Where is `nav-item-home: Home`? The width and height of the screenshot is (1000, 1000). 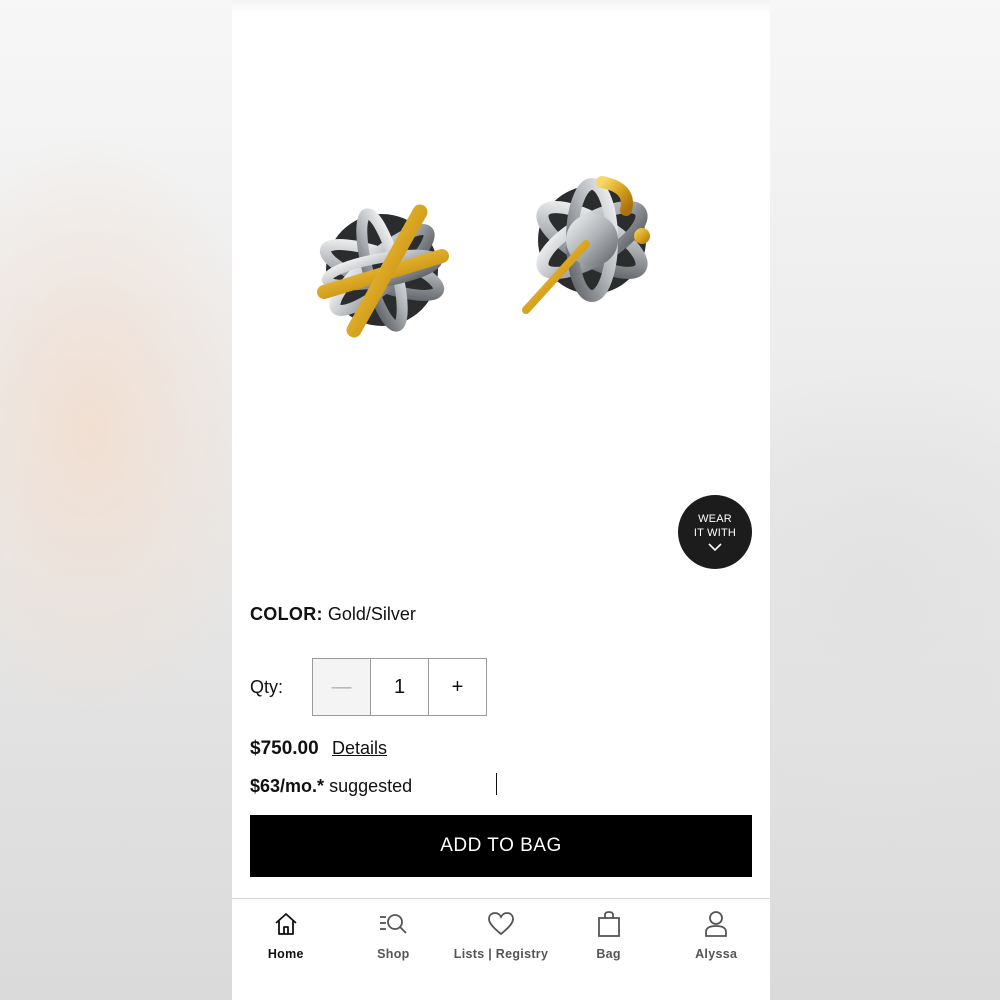
nav-item-home: Home is located at coordinates (286, 949).